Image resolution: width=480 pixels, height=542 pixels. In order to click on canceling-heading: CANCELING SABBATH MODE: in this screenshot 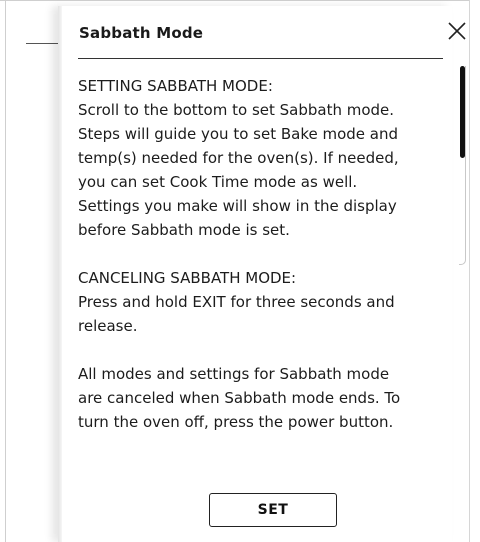, I will do `click(187, 278)`.